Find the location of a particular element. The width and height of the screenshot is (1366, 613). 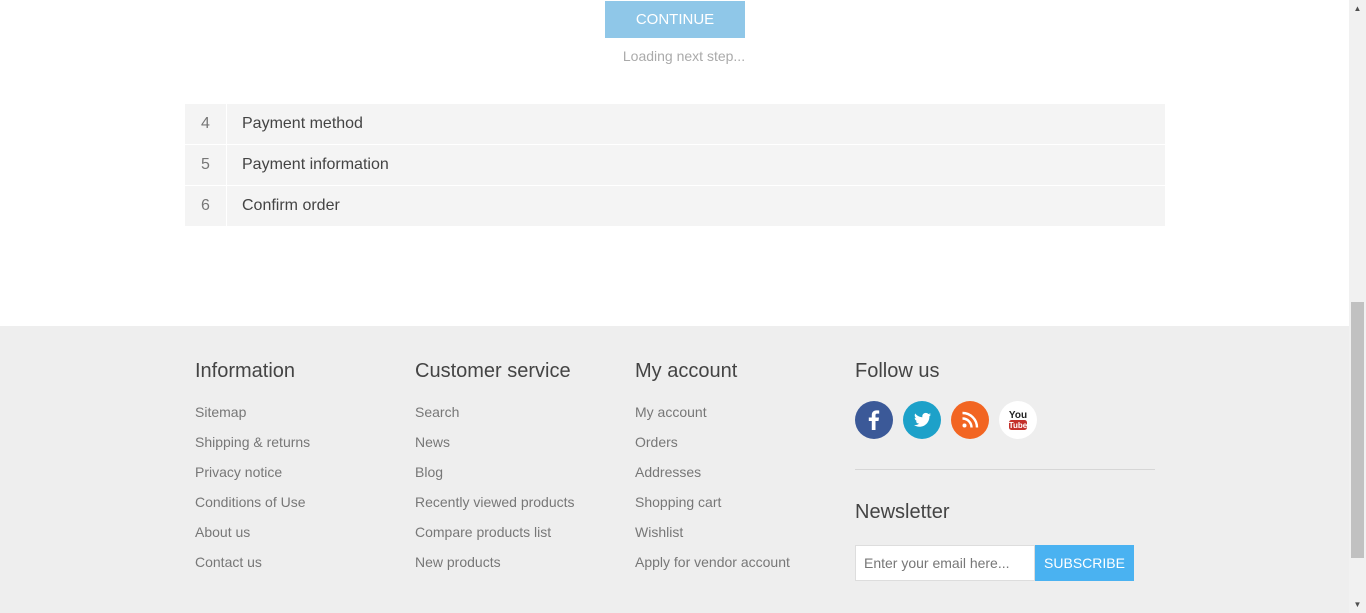

scroll-down-arrow-icon: ▼ is located at coordinates (1357, 604).